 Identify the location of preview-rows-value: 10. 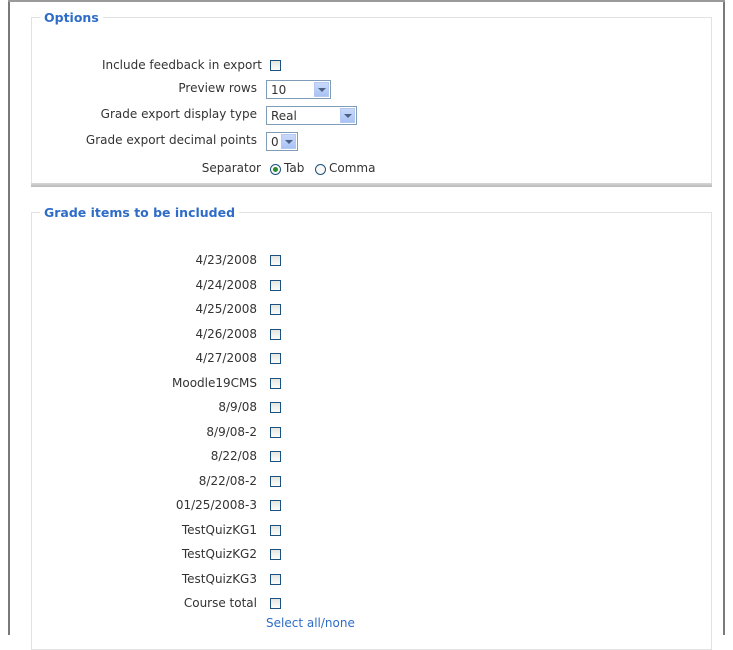
(279, 90).